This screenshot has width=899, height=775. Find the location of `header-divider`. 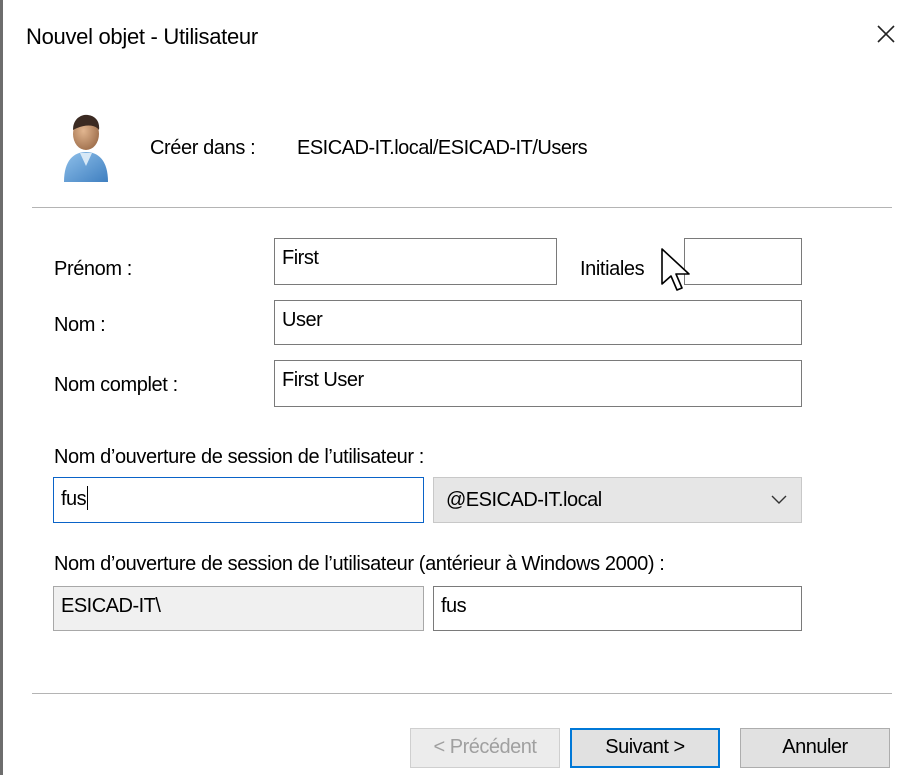

header-divider is located at coordinates (462, 207).